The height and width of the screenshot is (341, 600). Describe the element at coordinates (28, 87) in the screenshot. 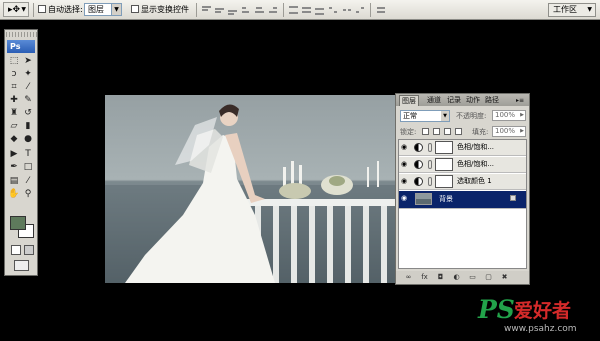

I see `slice-tool-icon: ⁄` at that location.